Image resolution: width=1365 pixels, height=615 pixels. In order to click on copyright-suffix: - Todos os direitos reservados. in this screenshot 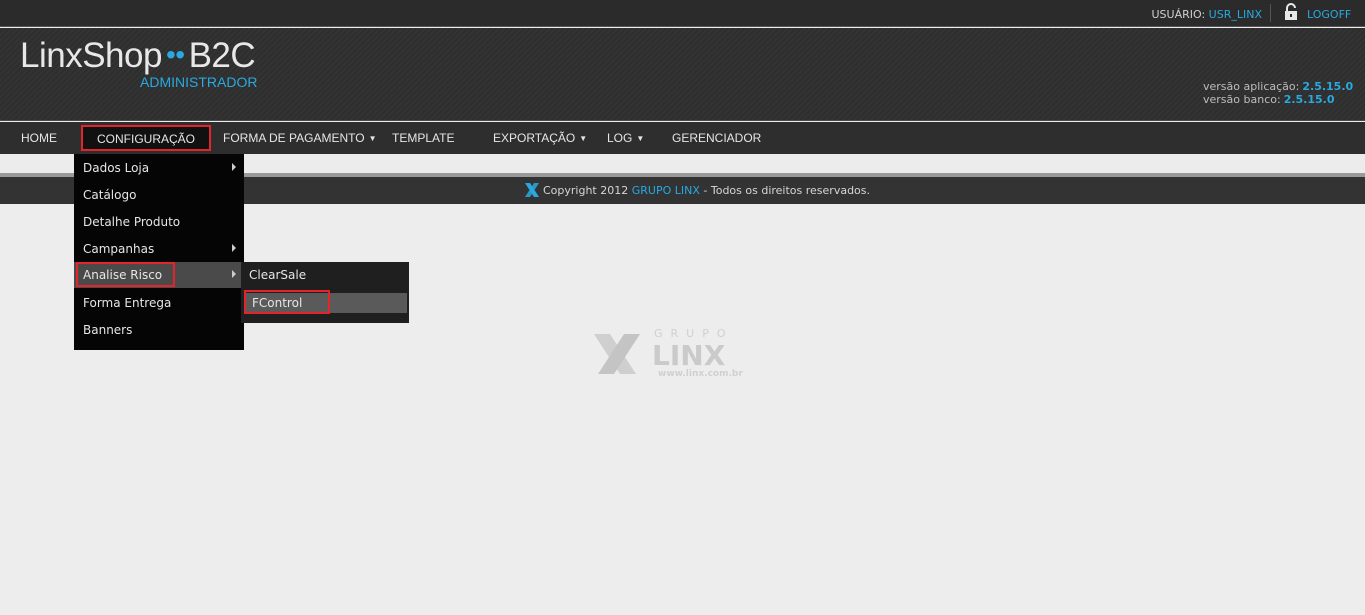, I will do `click(785, 190)`.